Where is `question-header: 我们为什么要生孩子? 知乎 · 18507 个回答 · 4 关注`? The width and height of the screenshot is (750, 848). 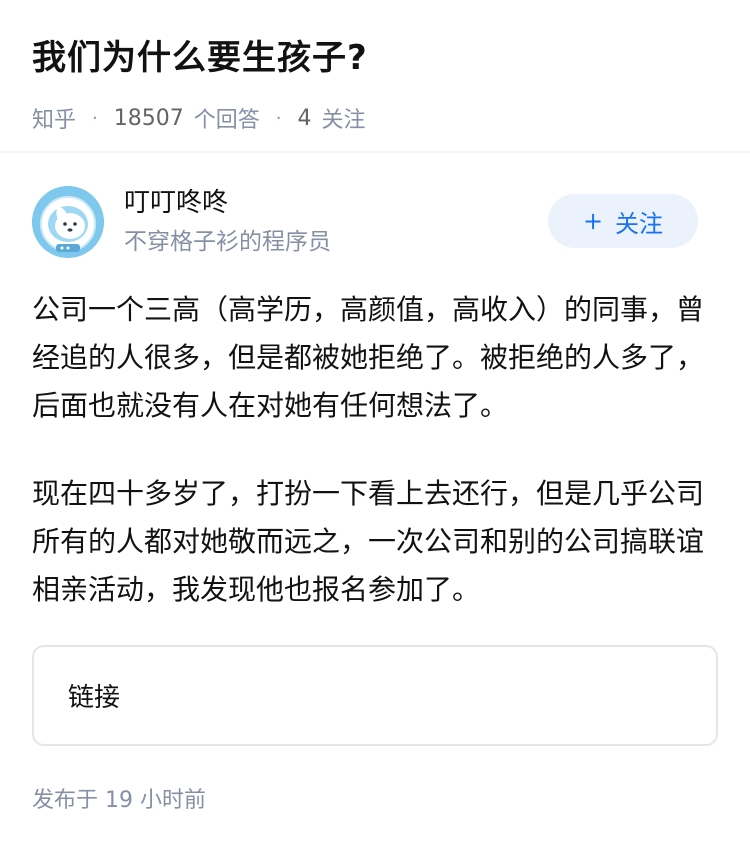 question-header: 我们为什么要生孩子? 知乎 · 18507 个回答 · 4 关注 is located at coordinates (377, 84).